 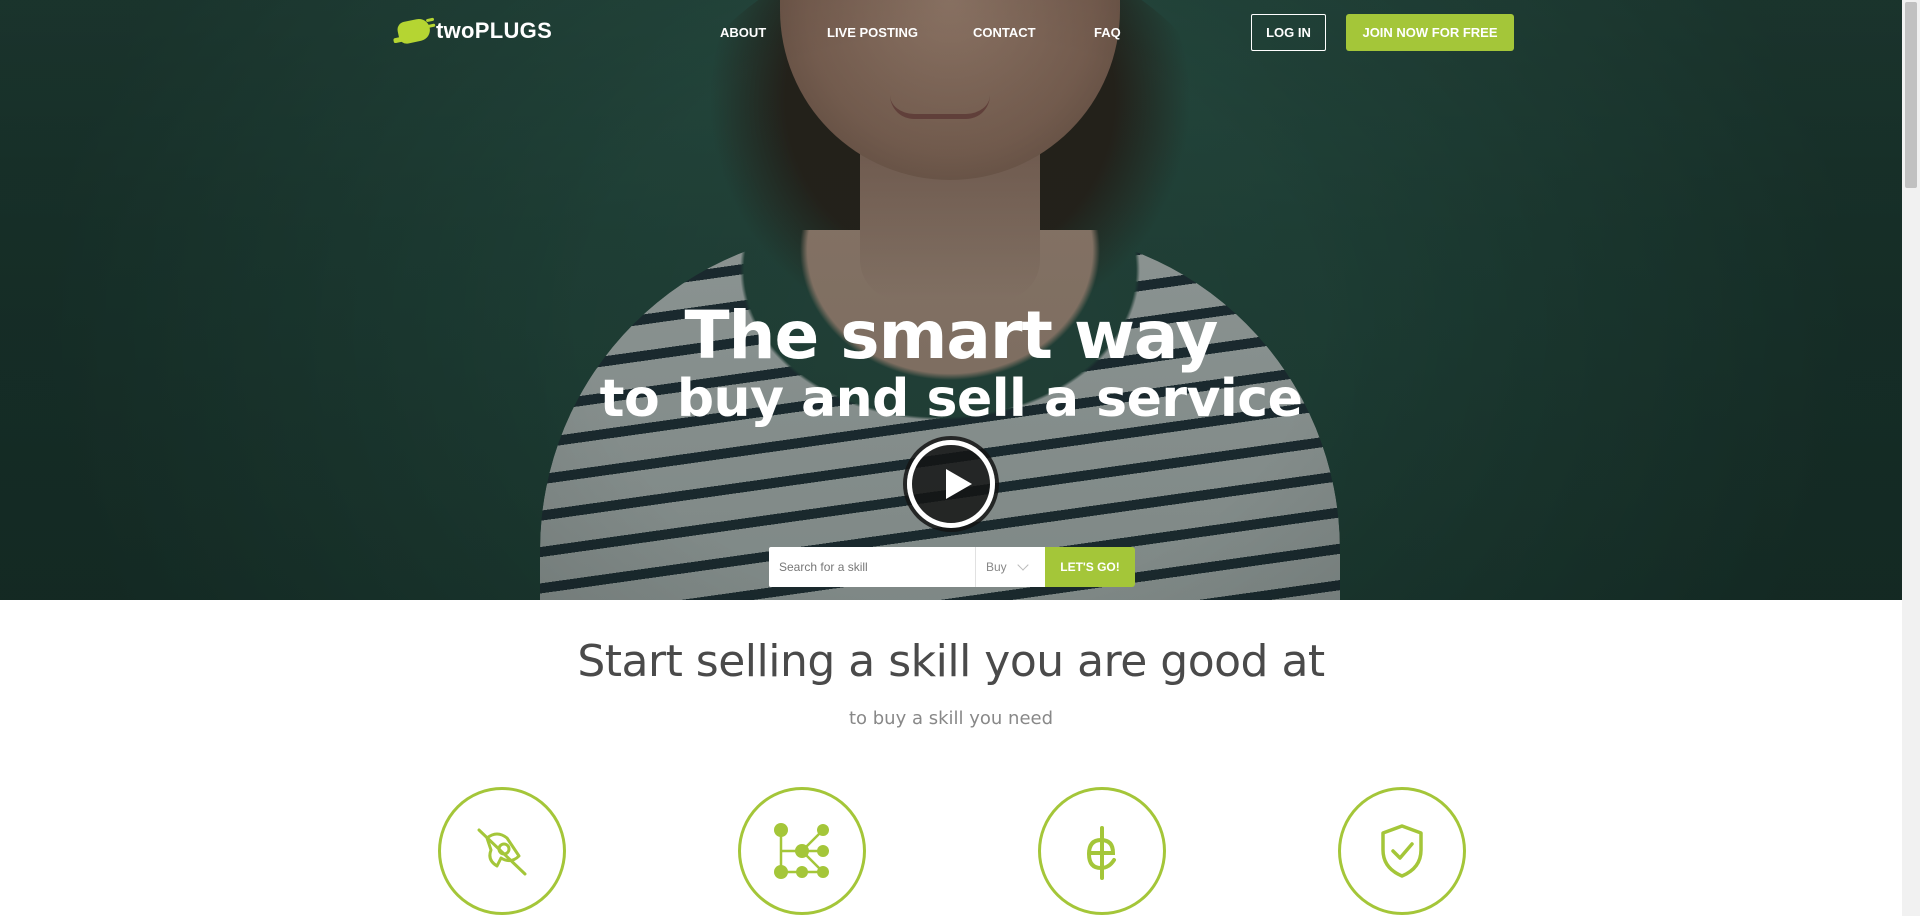 What do you see at coordinates (1004, 32) in the screenshot?
I see `nav-contact: CONTACT` at bounding box center [1004, 32].